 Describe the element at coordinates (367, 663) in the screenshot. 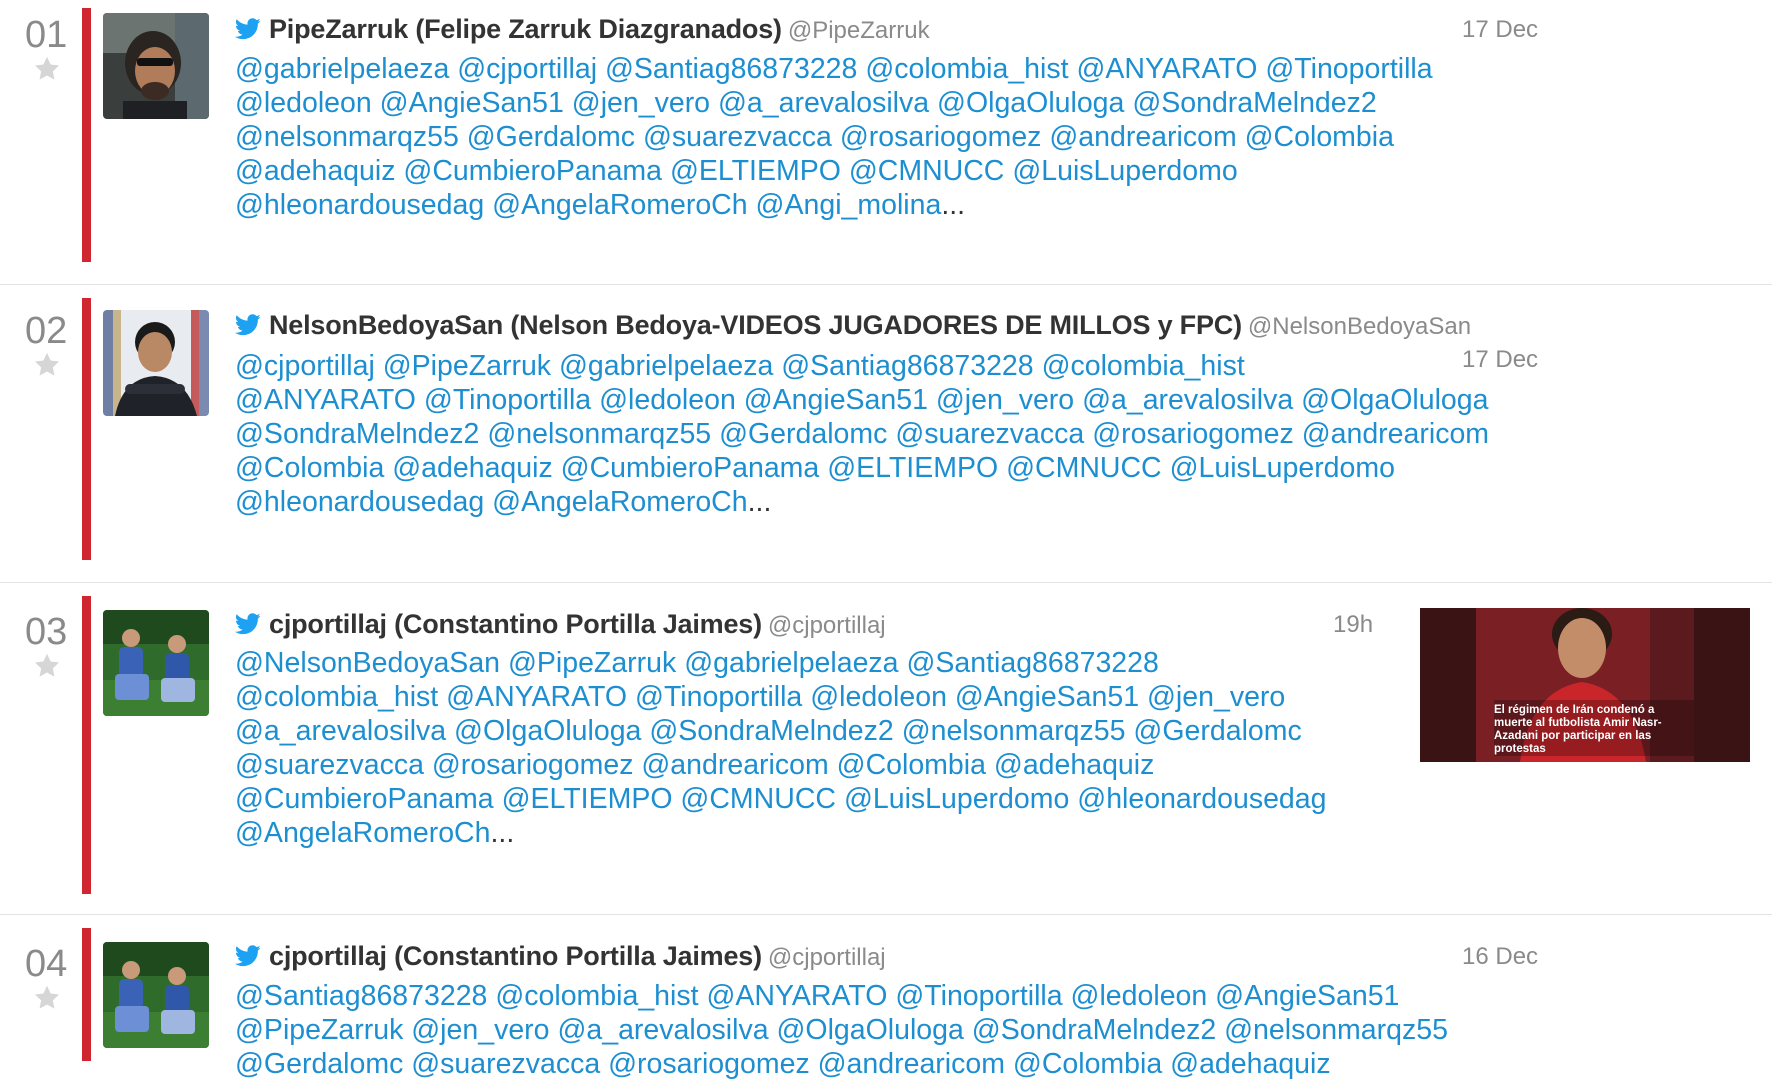

I see `mention-link: @NelsonBedoyaSan` at that location.